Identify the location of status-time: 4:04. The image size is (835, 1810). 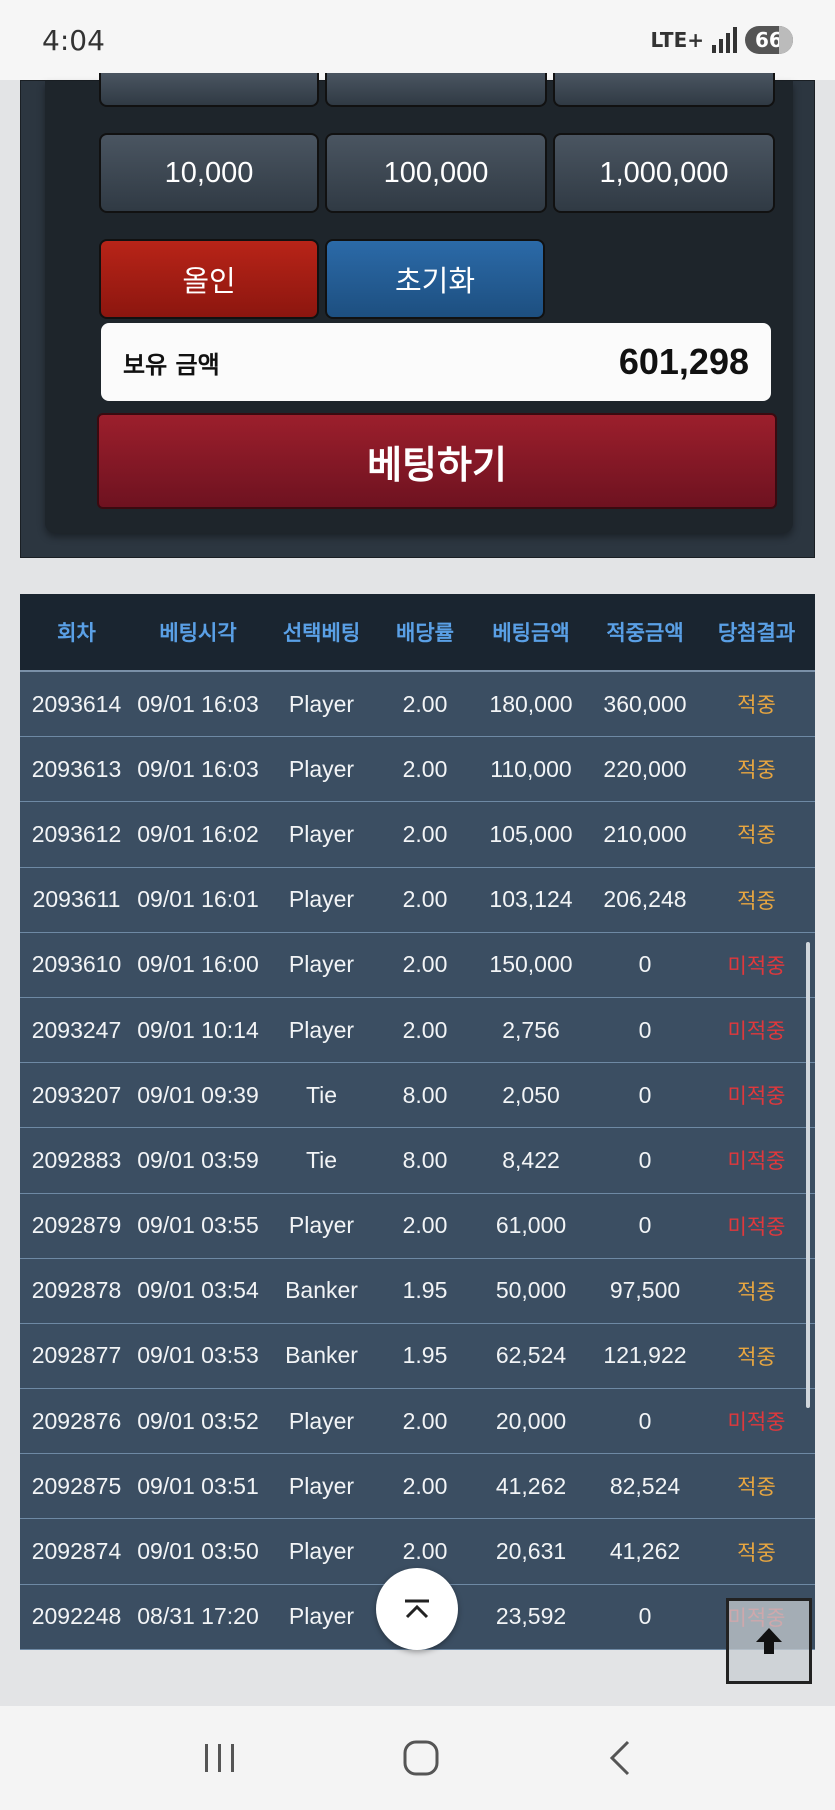
(73, 40).